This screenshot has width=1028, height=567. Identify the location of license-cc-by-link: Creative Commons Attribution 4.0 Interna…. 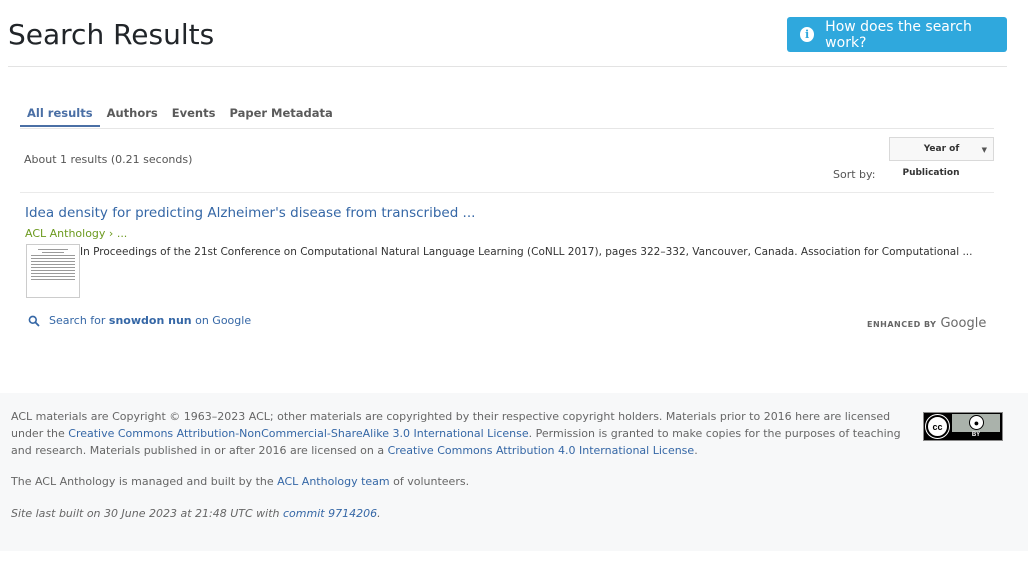
(541, 450).